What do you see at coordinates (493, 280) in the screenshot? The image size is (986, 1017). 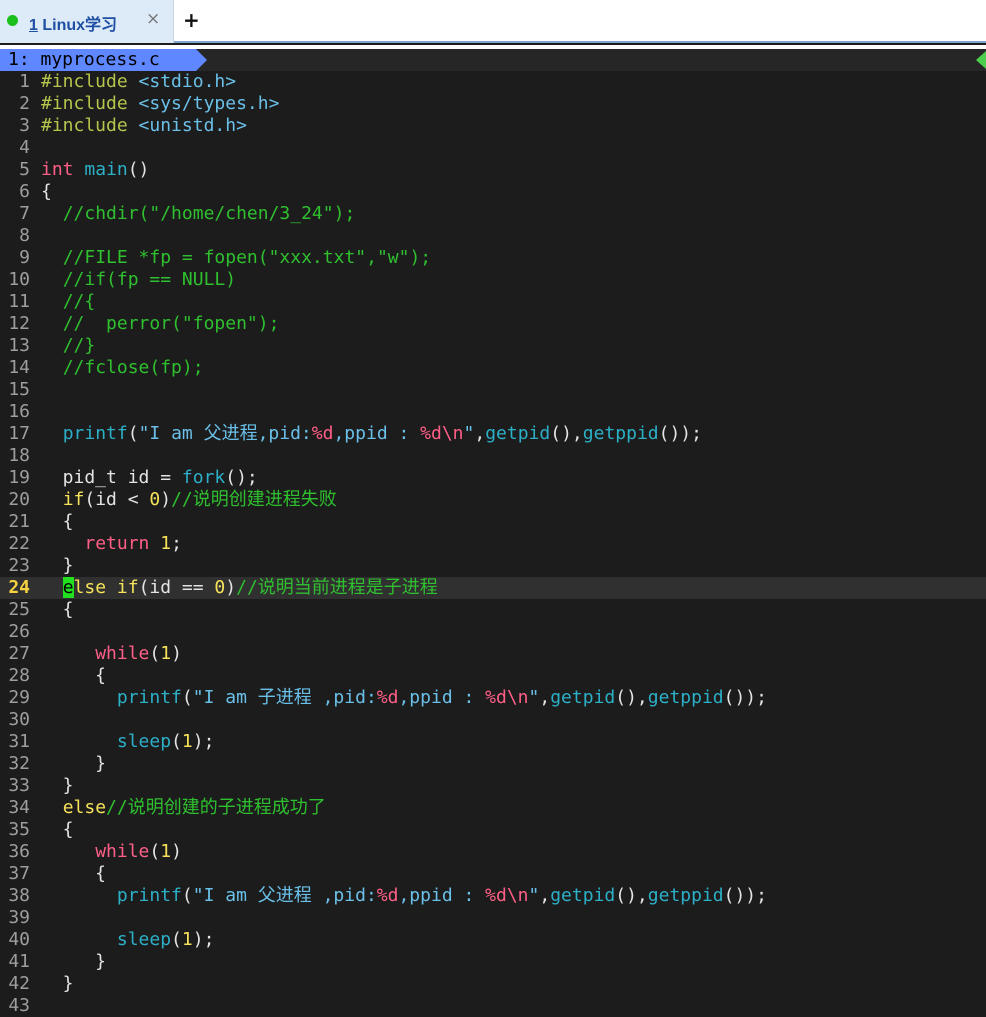 I see `code-line: 10 //if(fp == NULL)` at bounding box center [493, 280].